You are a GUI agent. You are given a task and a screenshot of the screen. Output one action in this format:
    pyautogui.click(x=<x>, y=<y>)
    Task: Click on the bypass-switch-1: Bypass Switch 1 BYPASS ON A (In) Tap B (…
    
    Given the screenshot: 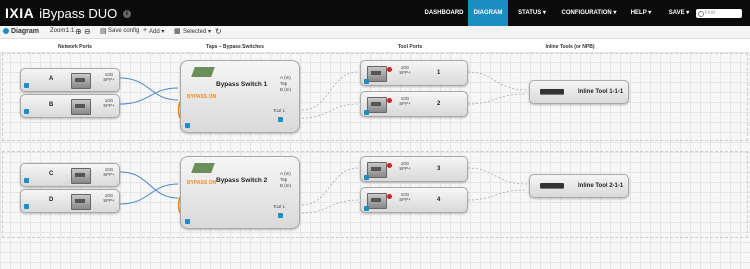 What is the action you would take?
    pyautogui.click(x=240, y=96)
    